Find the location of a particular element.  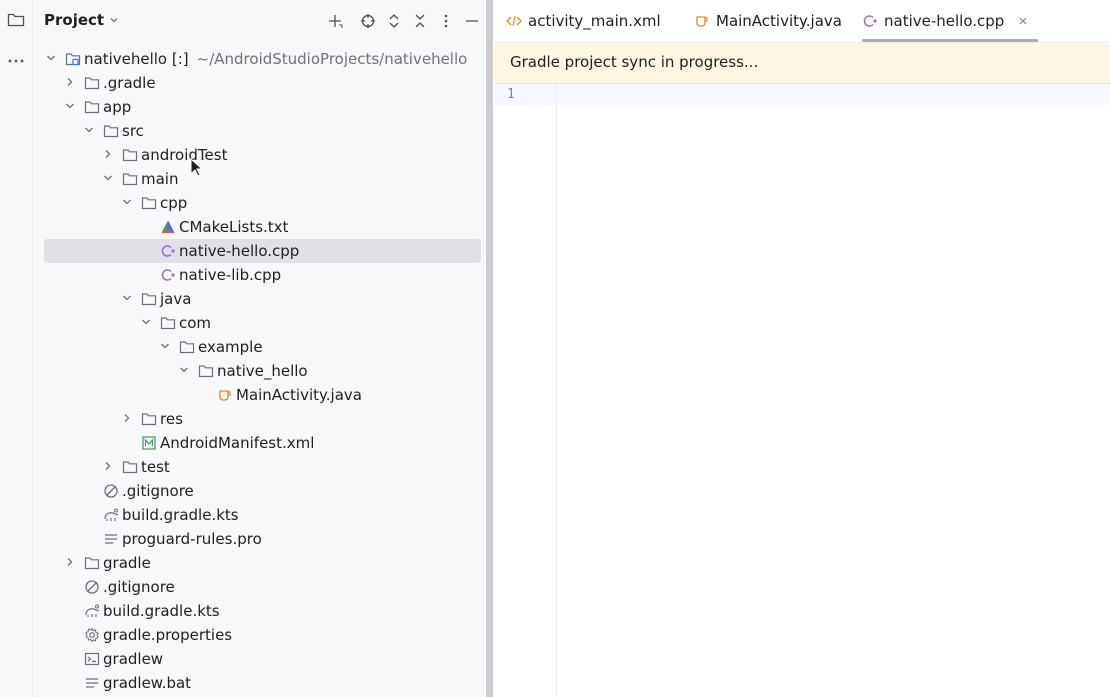

tree-item: native-hello.cpp is located at coordinates (262, 251).